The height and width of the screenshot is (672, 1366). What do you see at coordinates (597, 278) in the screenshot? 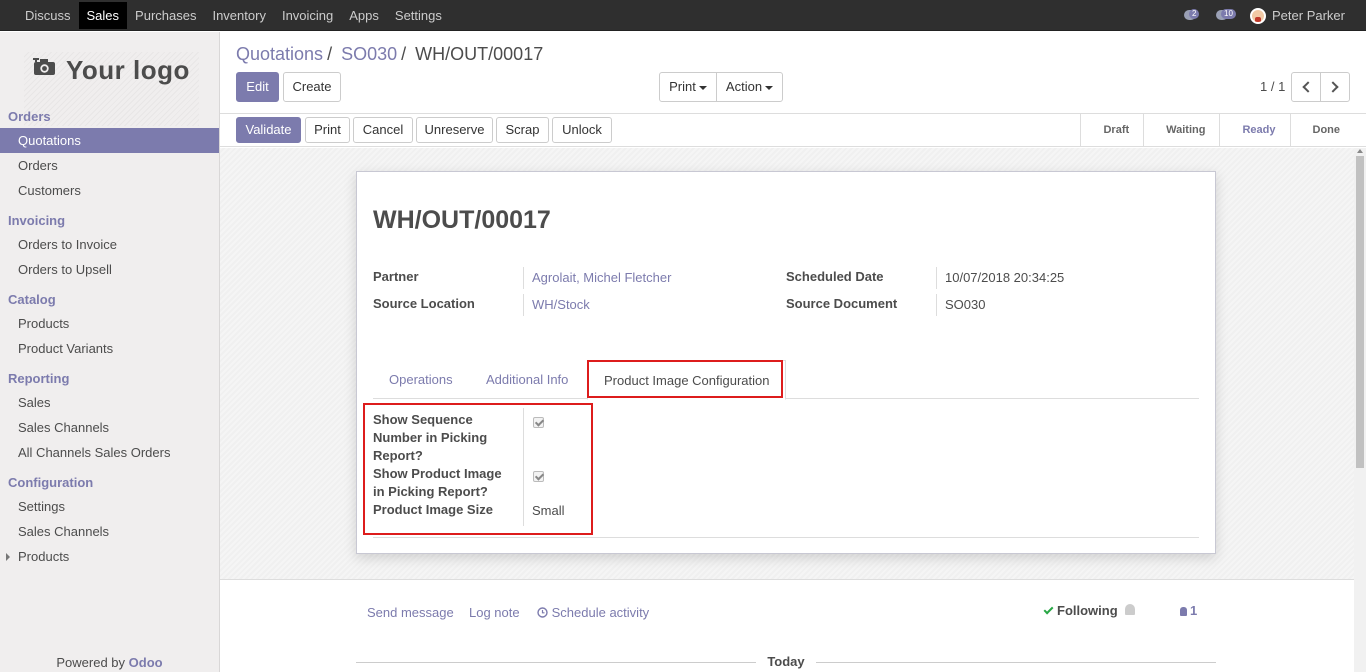
I see `partner-field: Agrolait, Michel Fletcher` at bounding box center [597, 278].